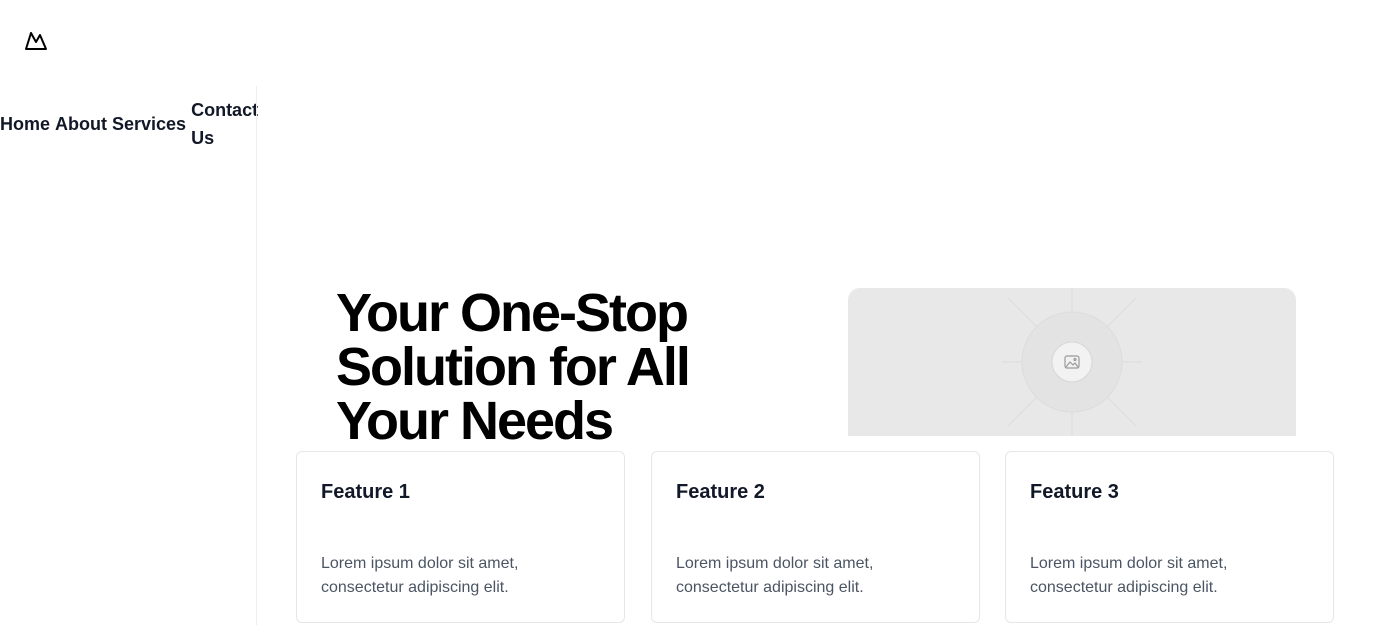  Describe the element at coordinates (36, 40) in the screenshot. I see `mountain-logo-icon` at that location.